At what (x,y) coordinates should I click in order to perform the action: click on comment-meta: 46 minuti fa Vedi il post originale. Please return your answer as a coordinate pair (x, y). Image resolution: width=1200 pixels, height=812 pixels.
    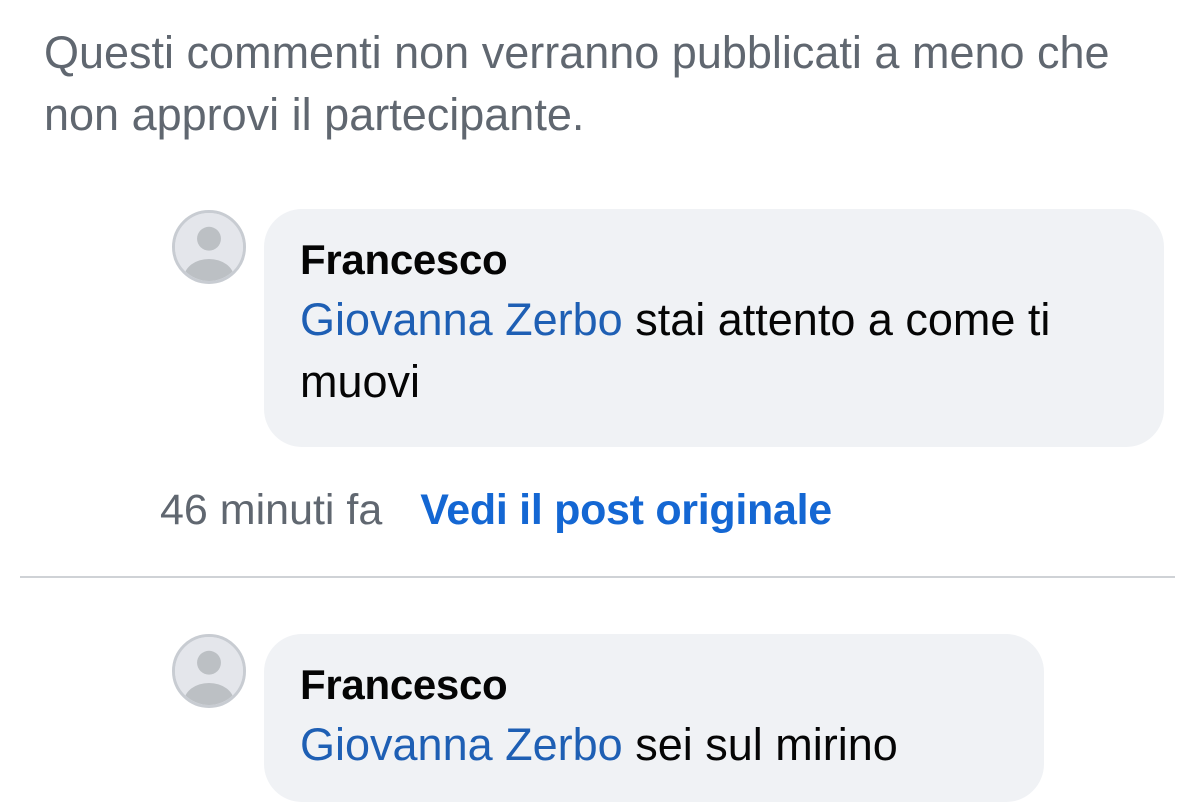
    Looking at the image, I should click on (496, 510).